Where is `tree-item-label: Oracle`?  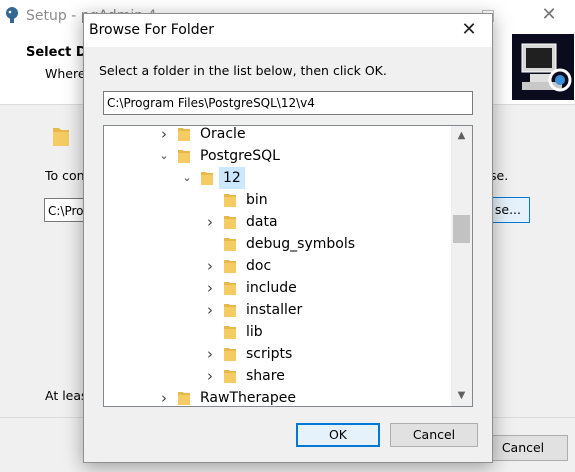
tree-item-label: Oracle is located at coordinates (223, 134).